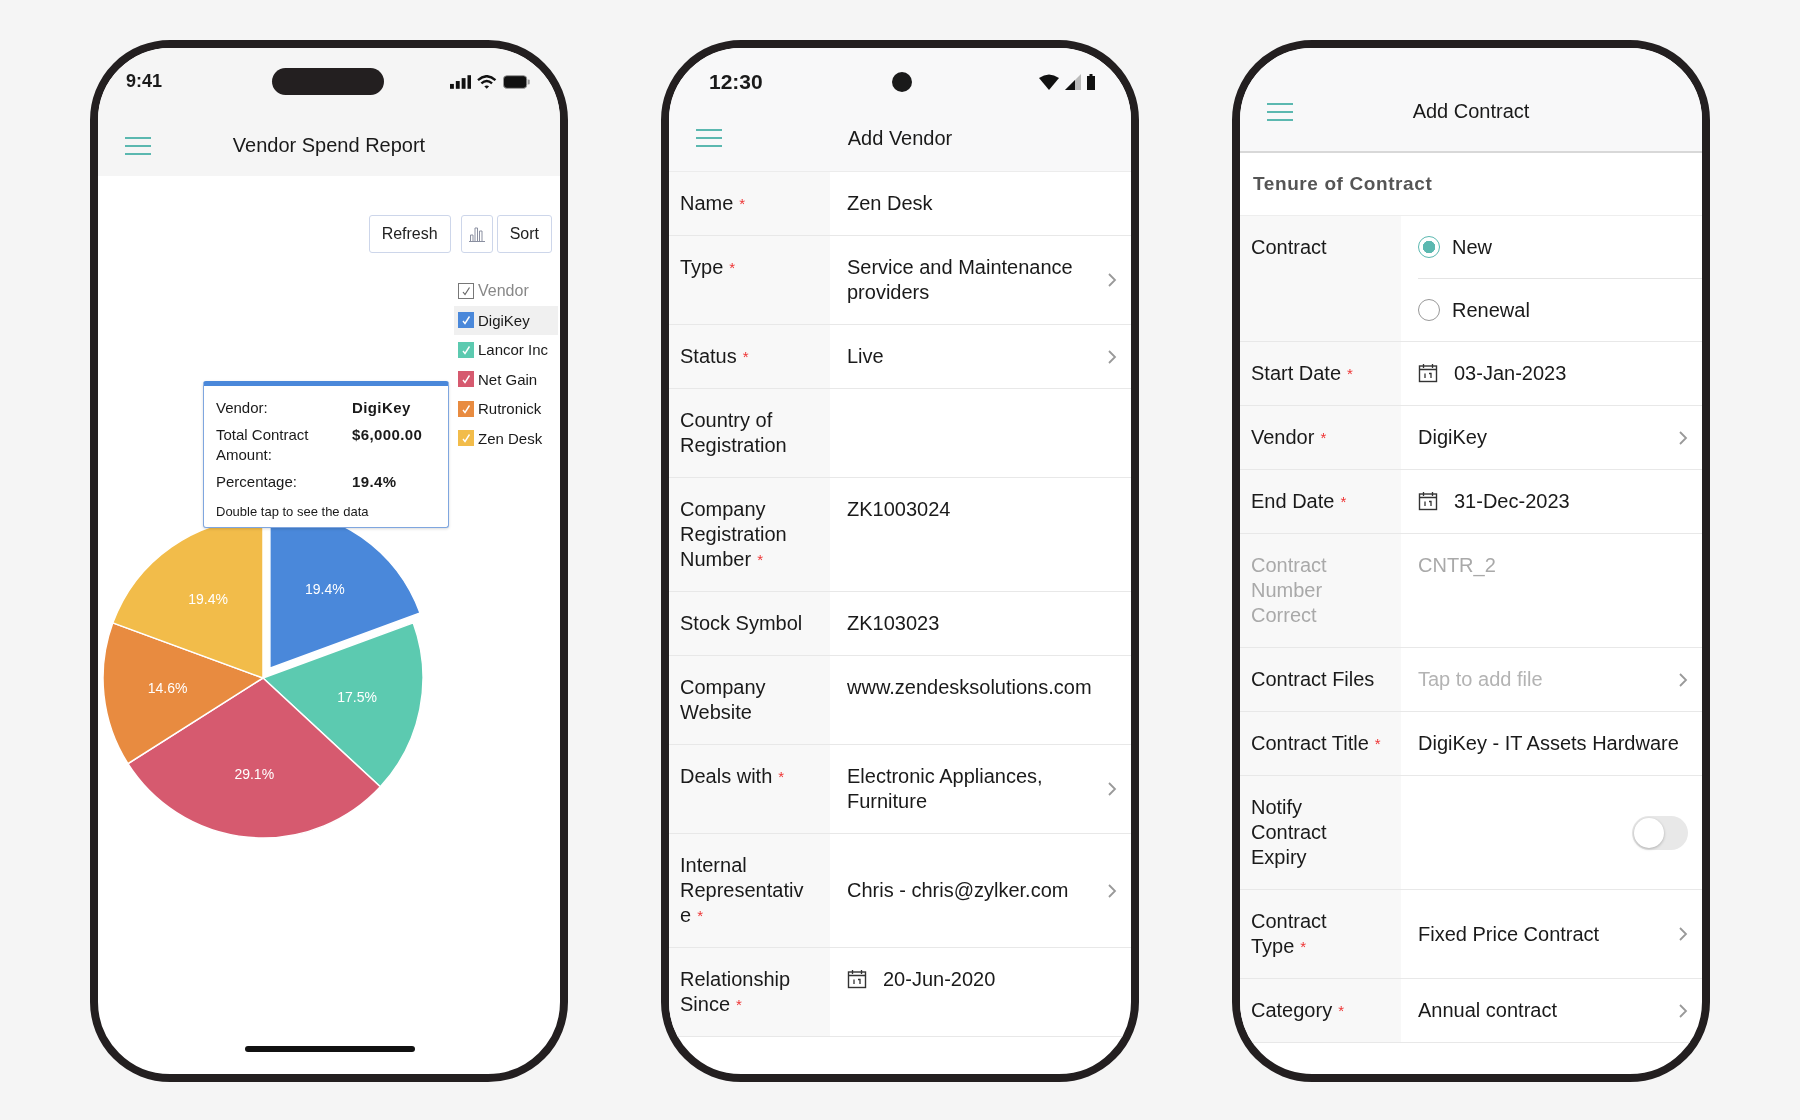 This screenshot has width=1800, height=1120. What do you see at coordinates (1320, 437) in the screenshot?
I see `field-label: Vendor *` at bounding box center [1320, 437].